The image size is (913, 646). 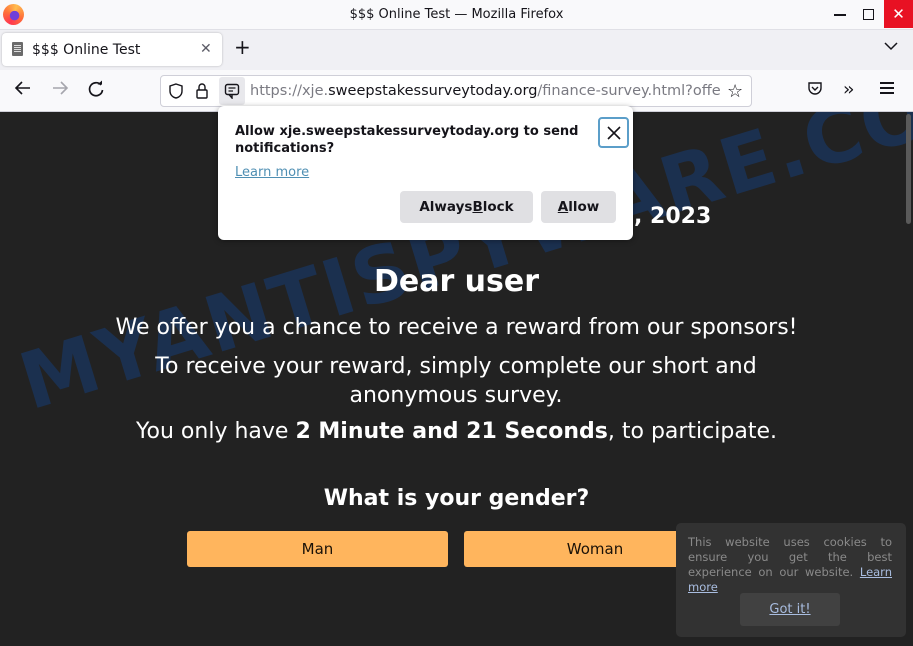 I want to click on notification-permission-icon, so click(x=232, y=91).